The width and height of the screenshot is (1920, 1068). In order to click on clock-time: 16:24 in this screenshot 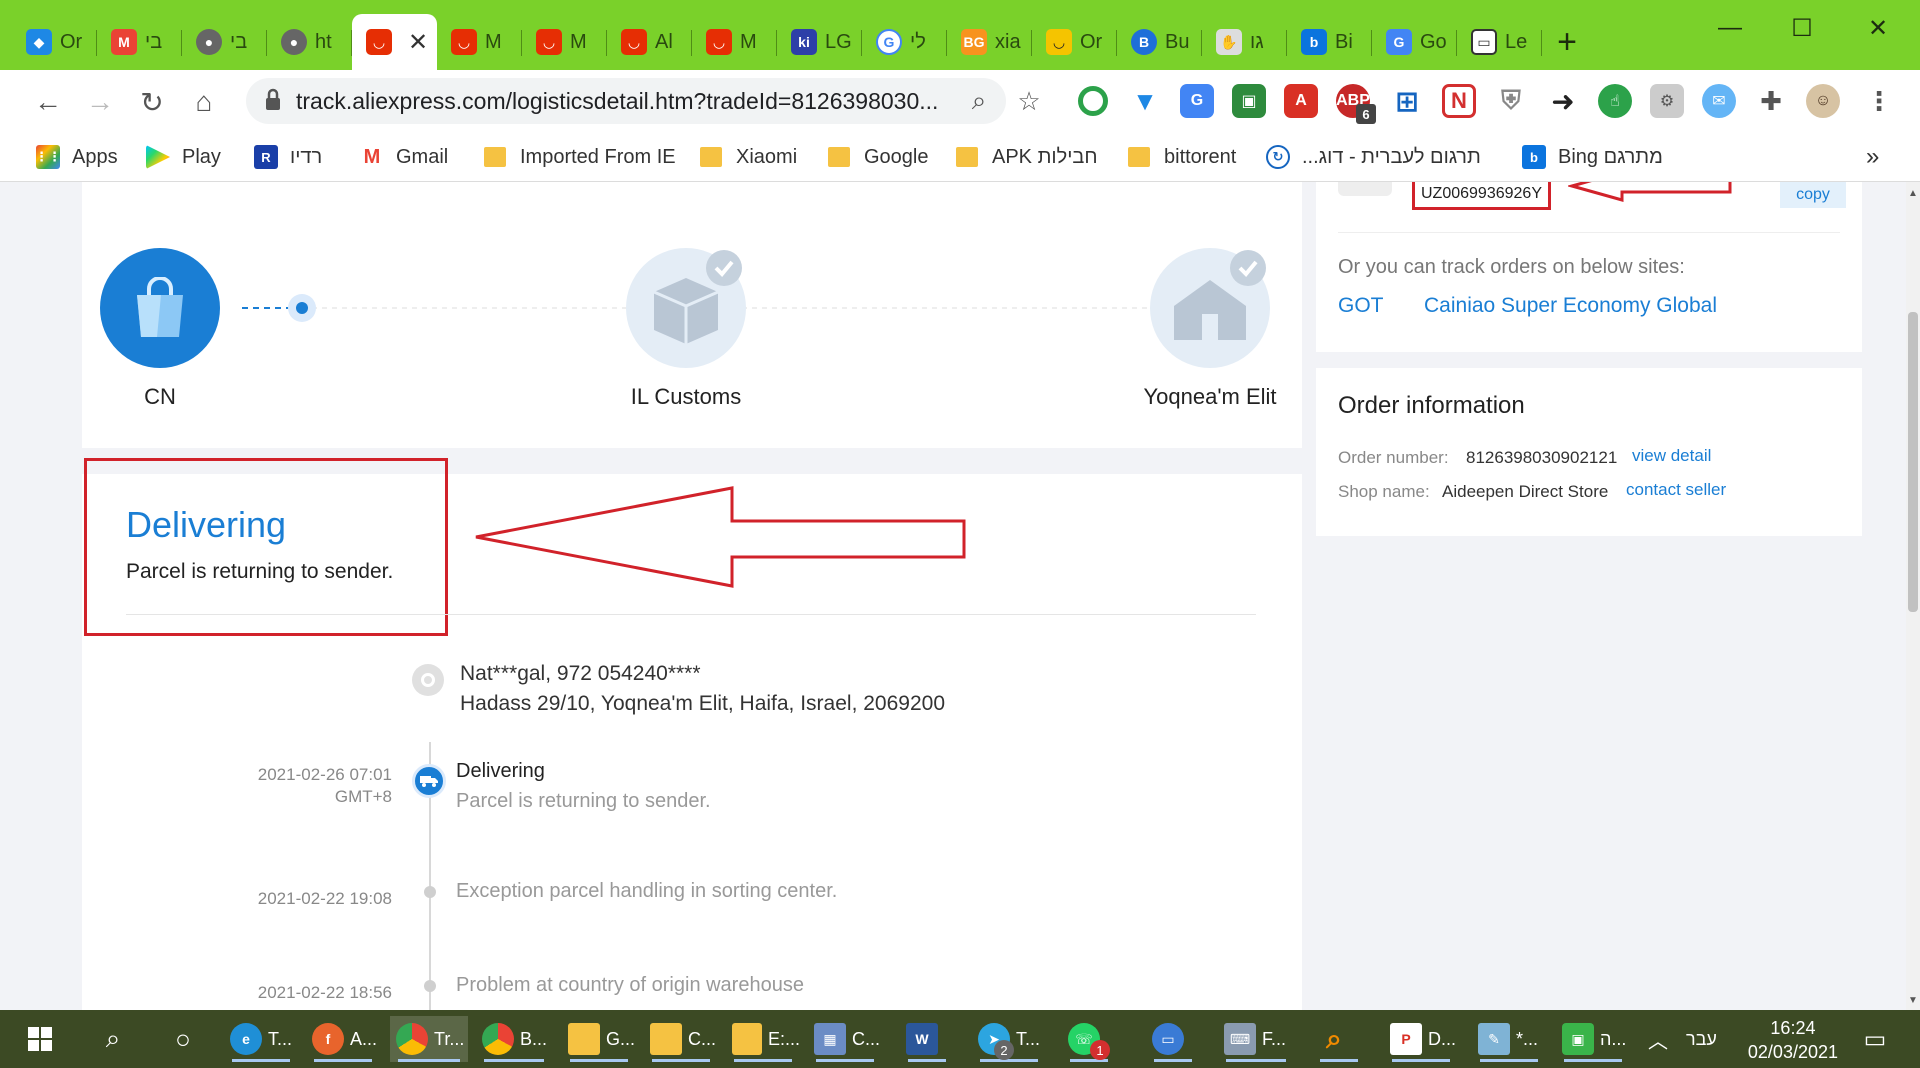, I will do `click(1793, 1028)`.